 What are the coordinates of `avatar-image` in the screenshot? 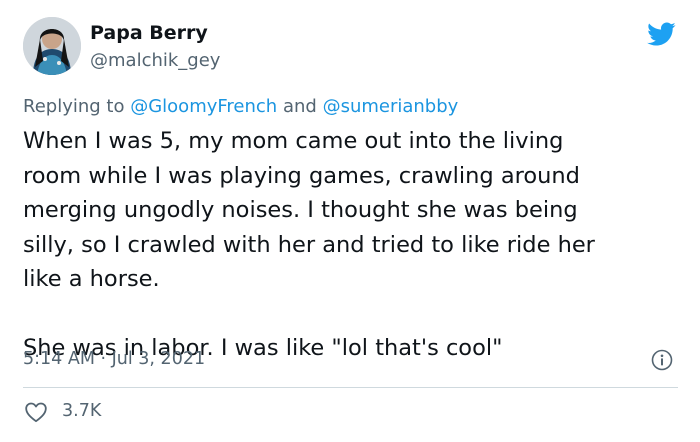 It's located at (52, 46).